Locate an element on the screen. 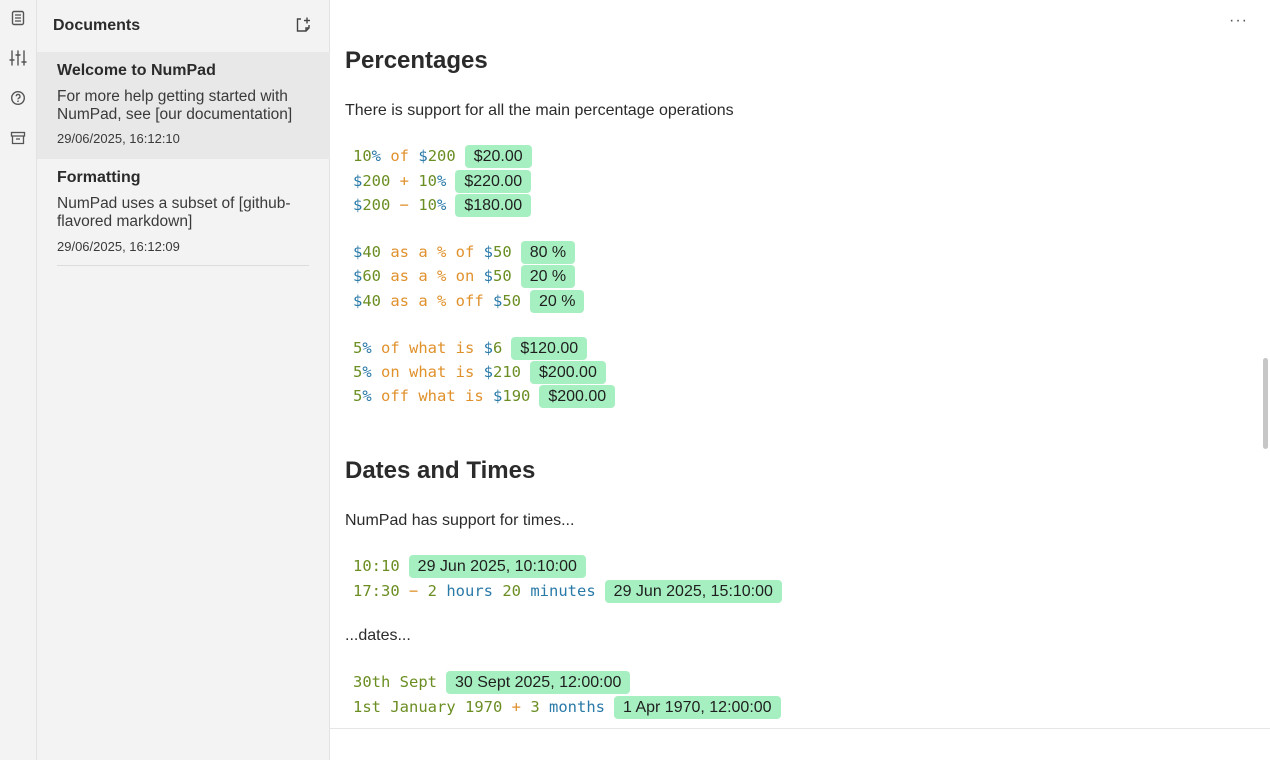 The image size is (1270, 760). expression-token: as a % of is located at coordinates (432, 252).